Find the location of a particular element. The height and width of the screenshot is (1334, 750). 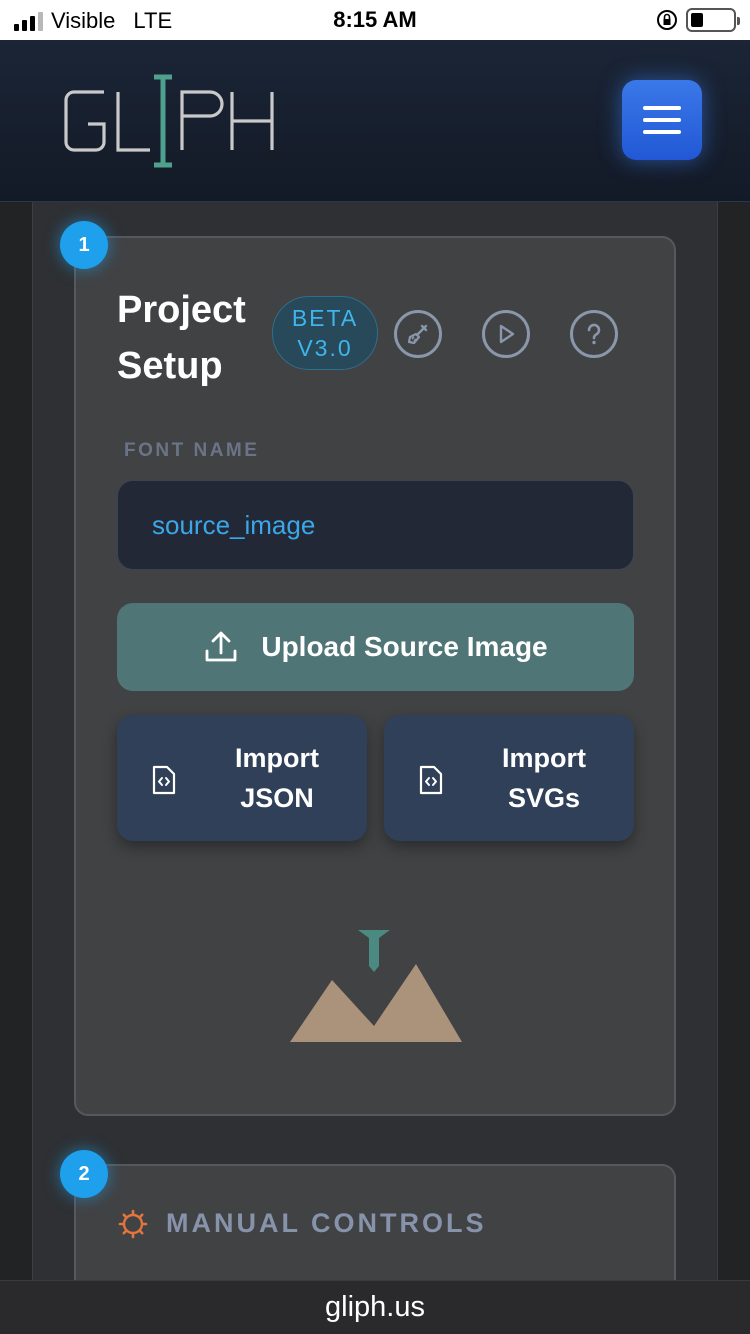

manual-controls-label: MANUAL CONTROLS is located at coordinates (326, 1223).